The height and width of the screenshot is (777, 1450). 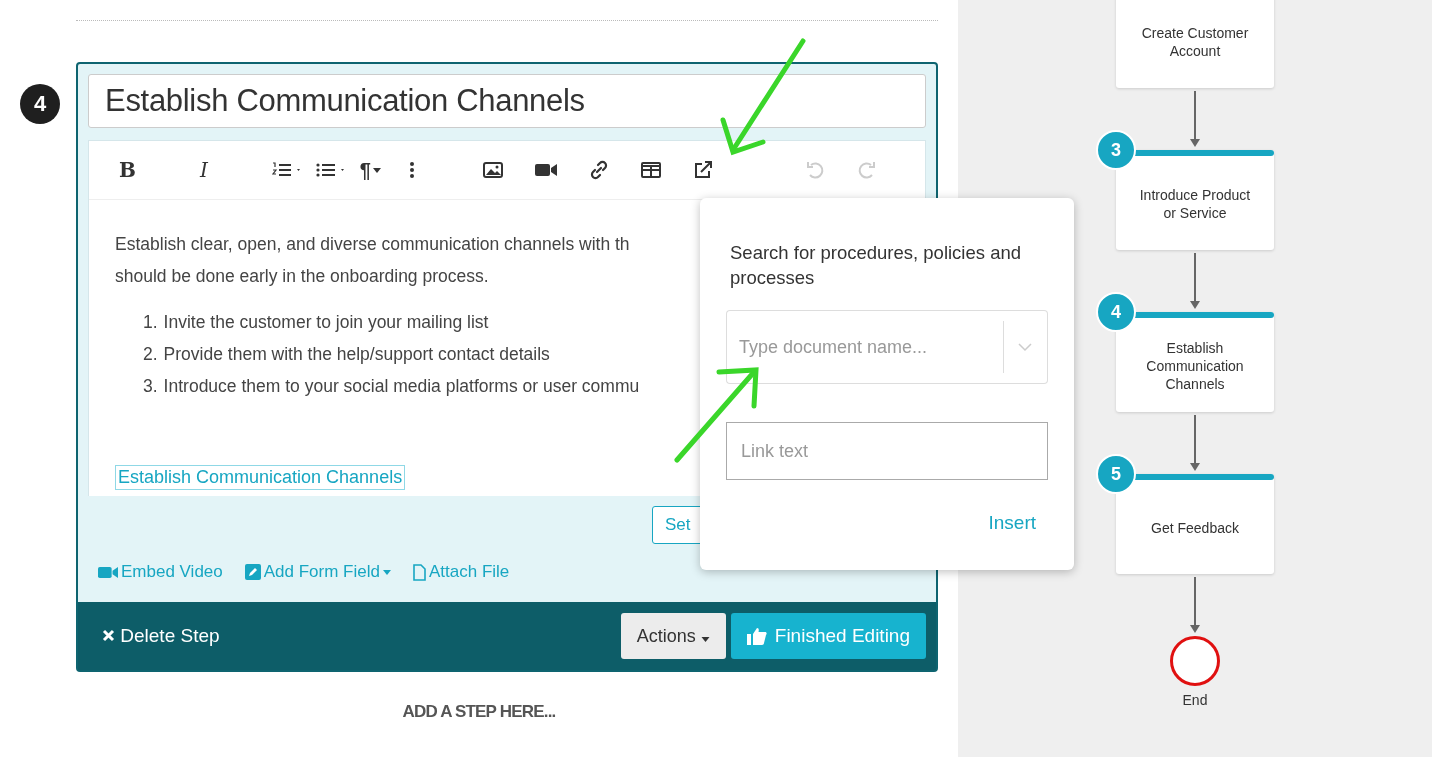 I want to click on list-number: 3., so click(x=150, y=386).